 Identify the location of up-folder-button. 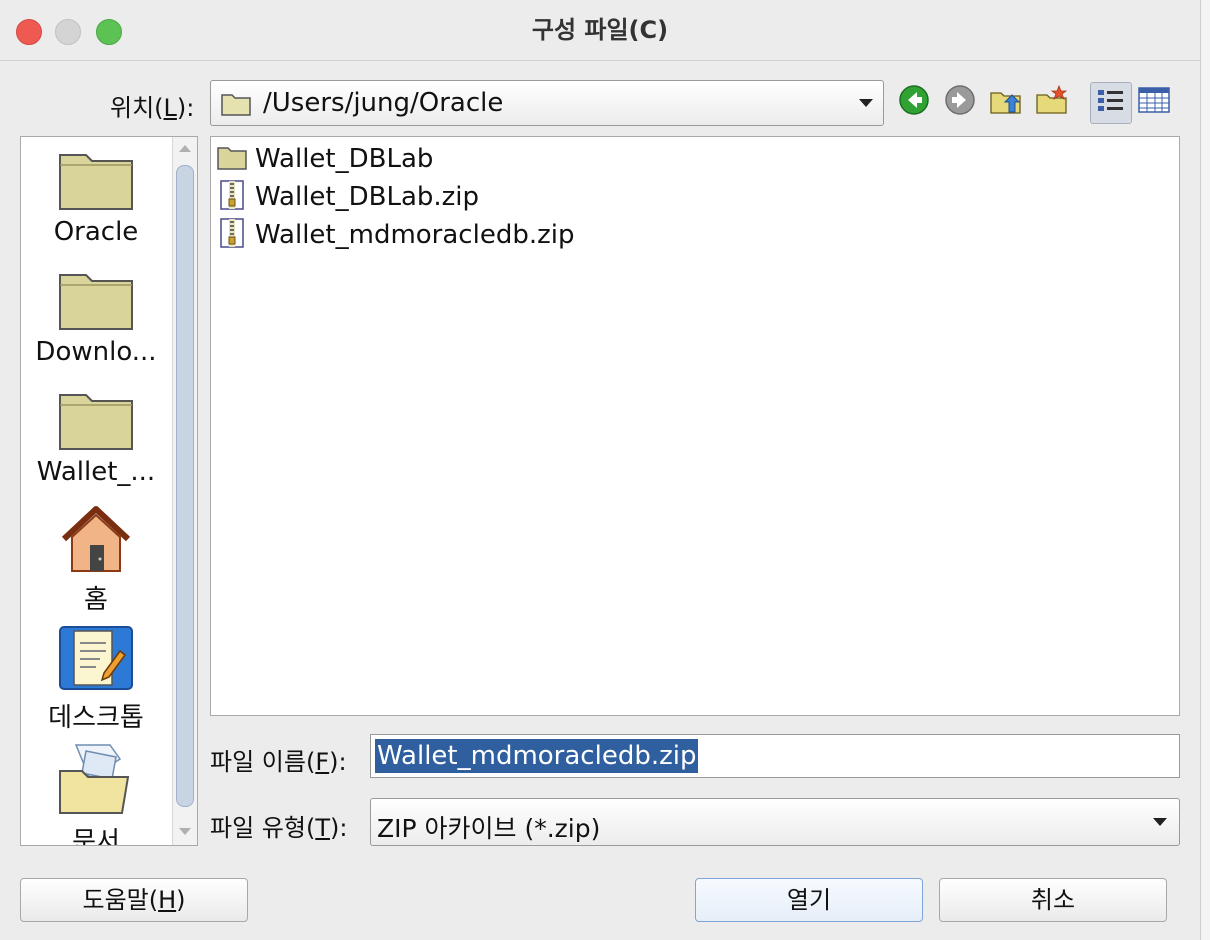
(1006, 102).